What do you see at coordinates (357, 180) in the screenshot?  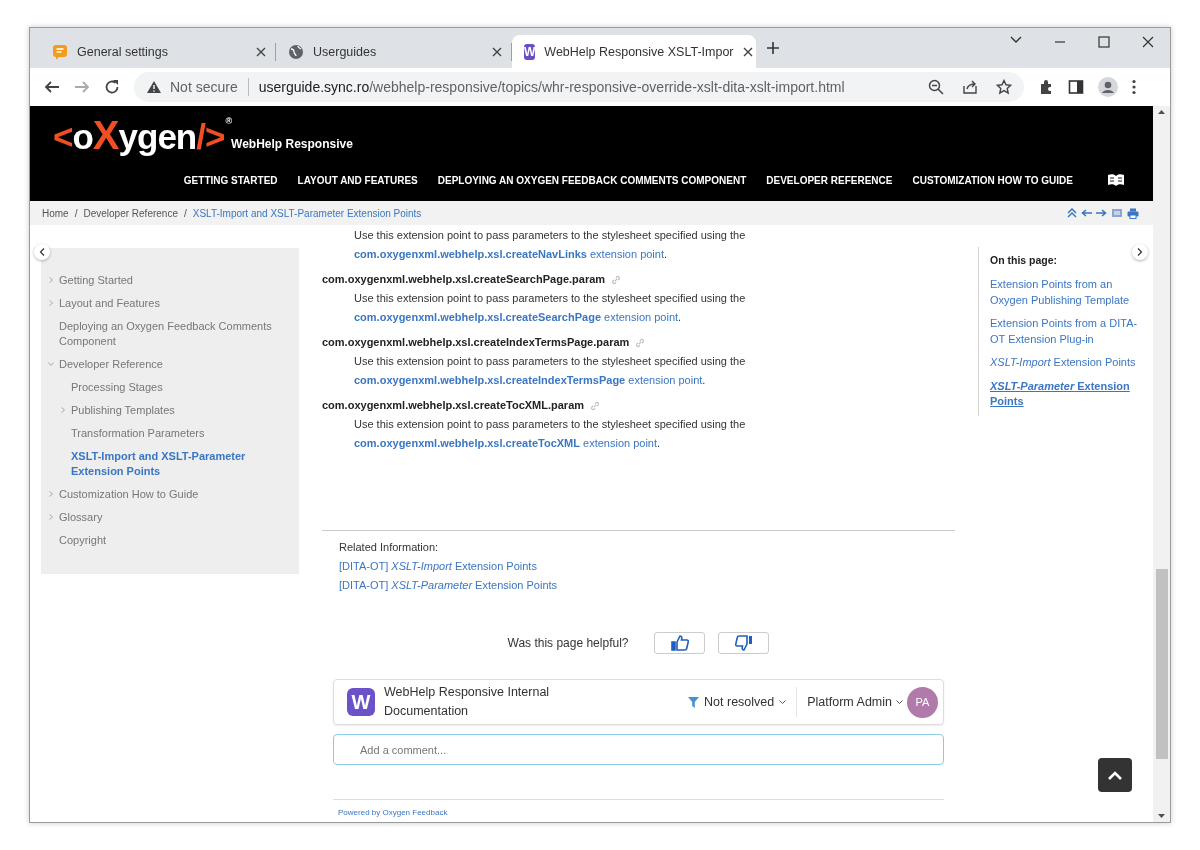 I see `nav-link: LAYOUT AND FEATURES` at bounding box center [357, 180].